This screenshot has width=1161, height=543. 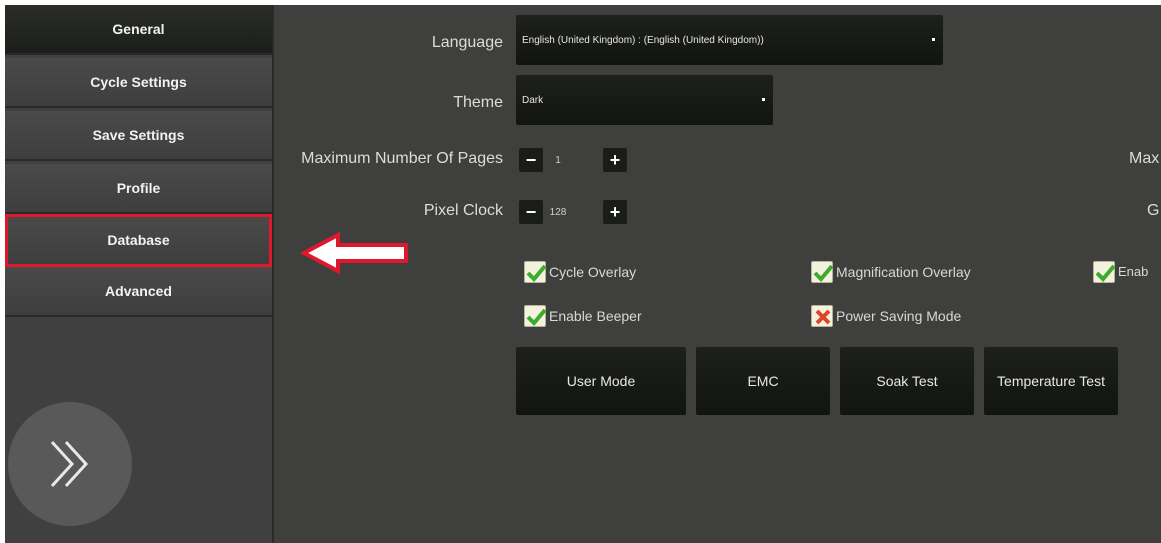 What do you see at coordinates (903, 272) in the screenshot?
I see `magnification-overlay-label: Magnification Overlay` at bounding box center [903, 272].